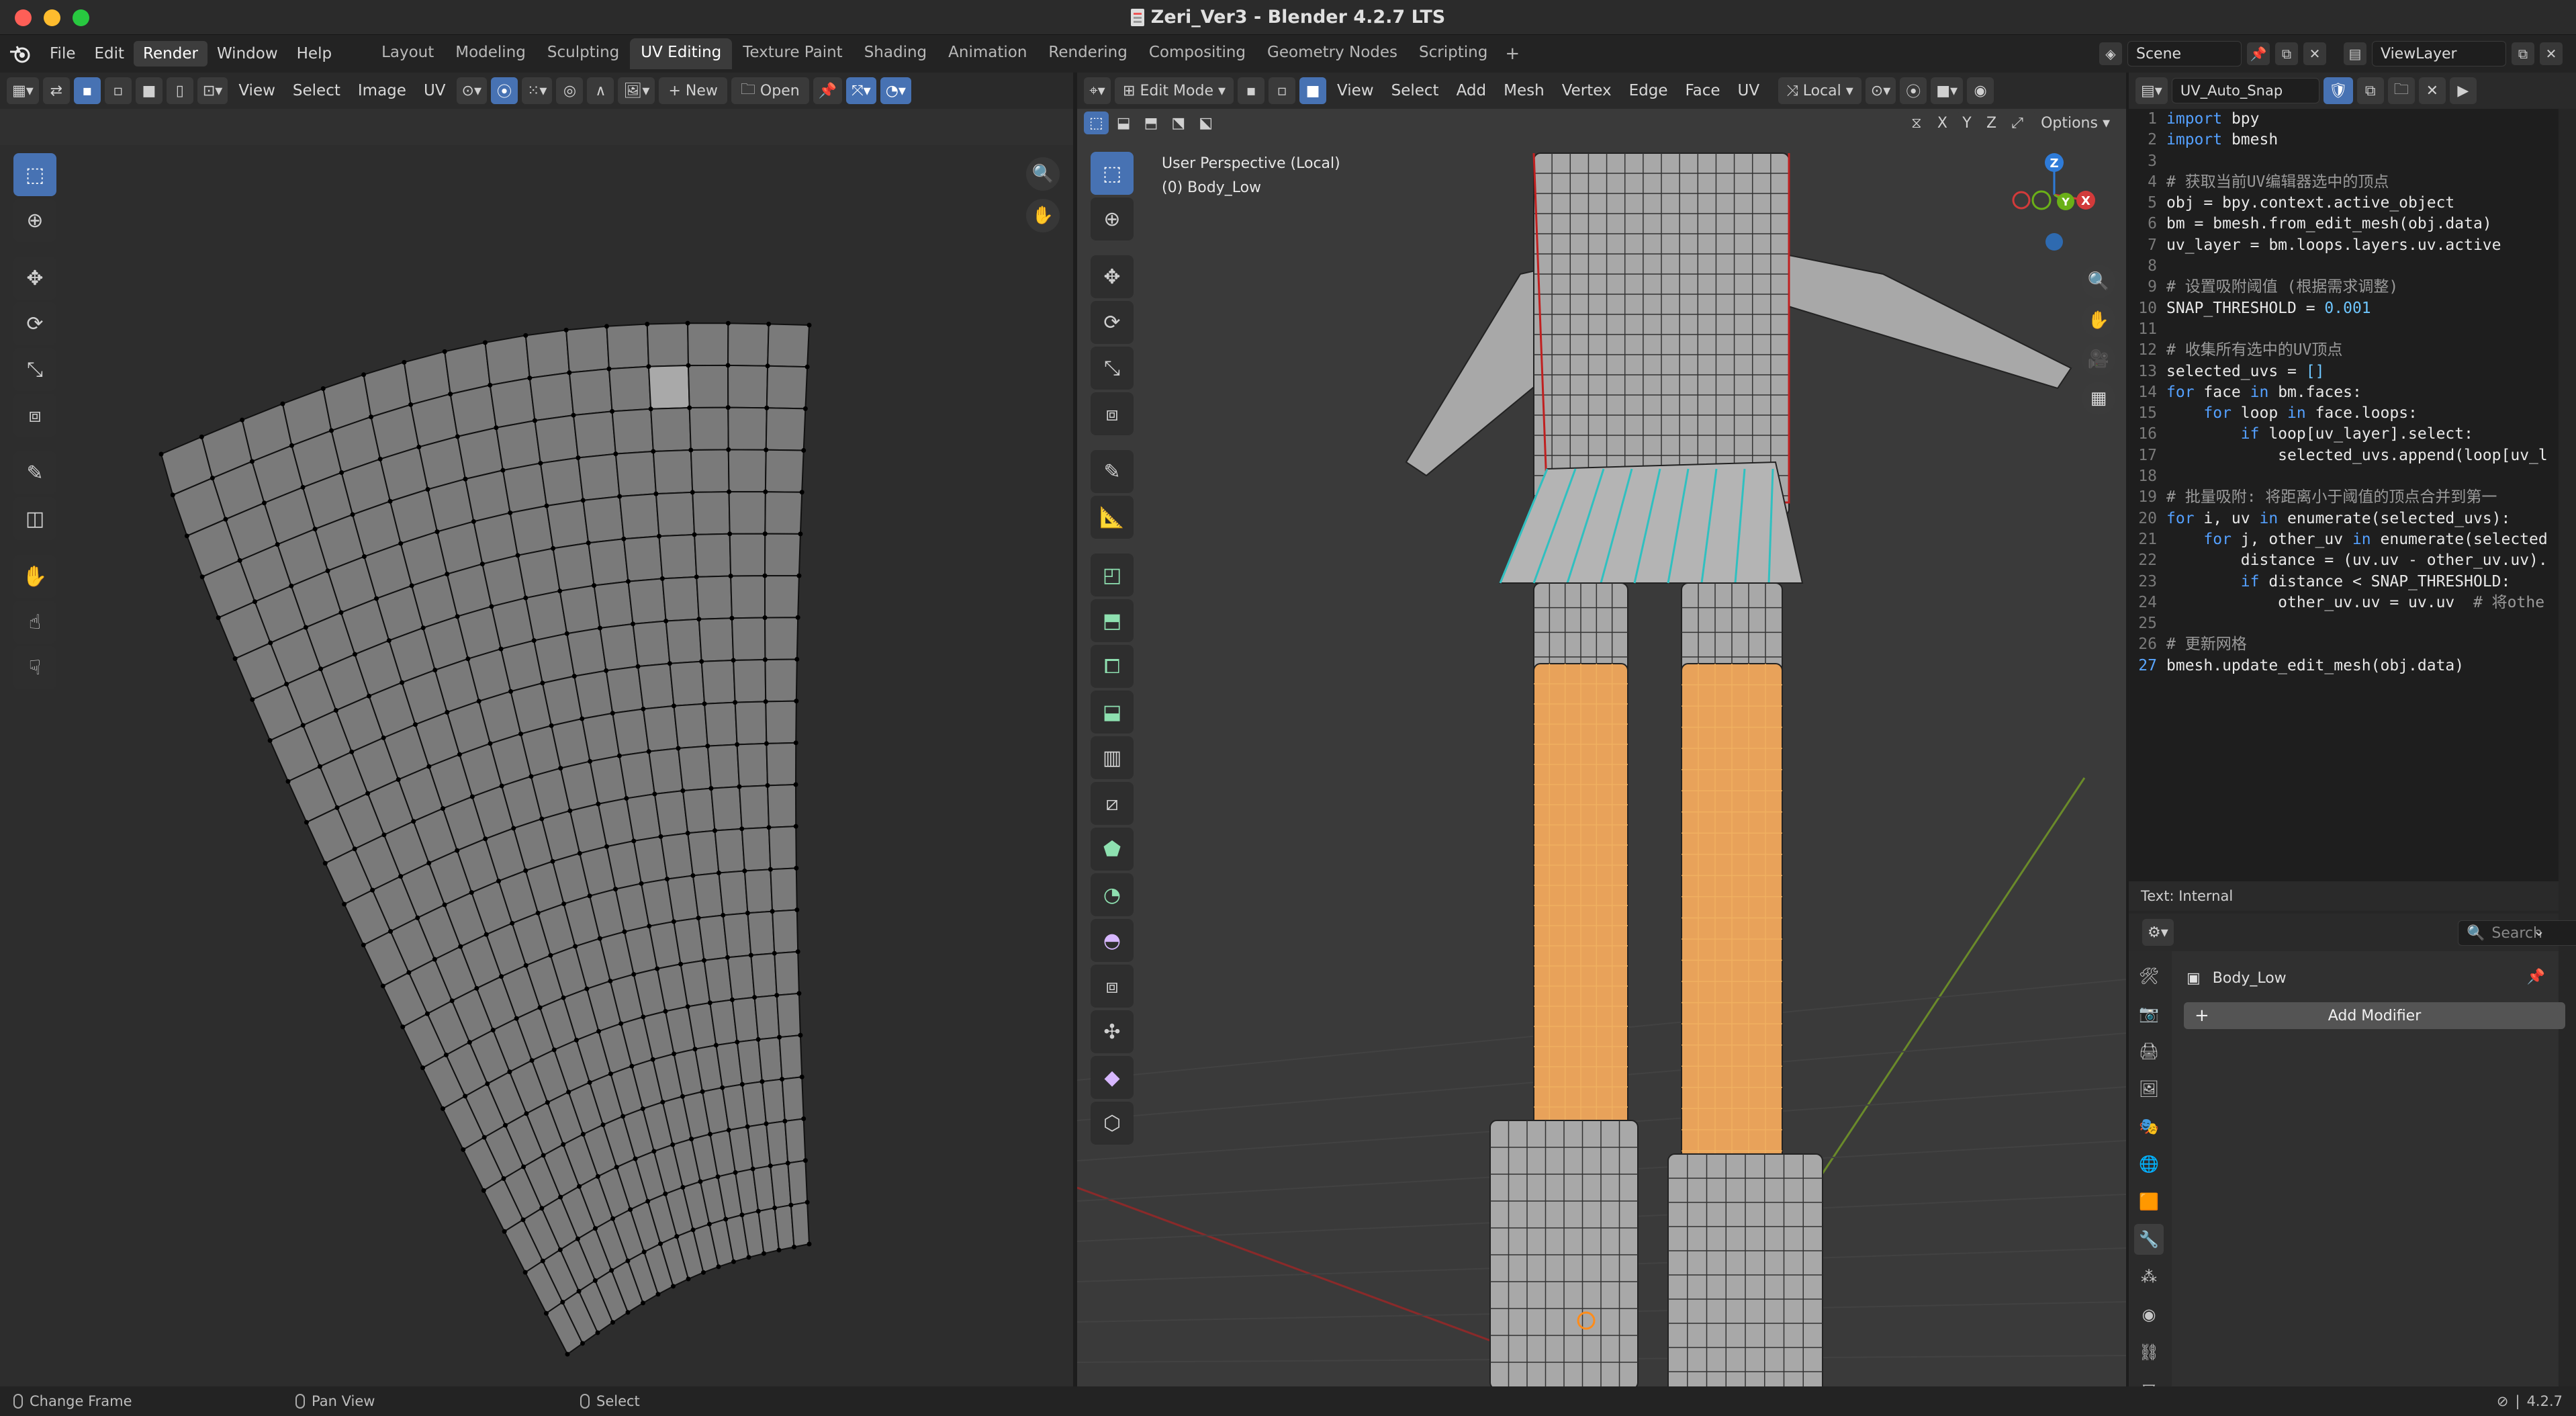 Image resolution: width=2576 pixels, height=1416 pixels. What do you see at coordinates (2344, 203) in the screenshot?
I see `code-line: 5 obj = bpy.context.active_object` at bounding box center [2344, 203].